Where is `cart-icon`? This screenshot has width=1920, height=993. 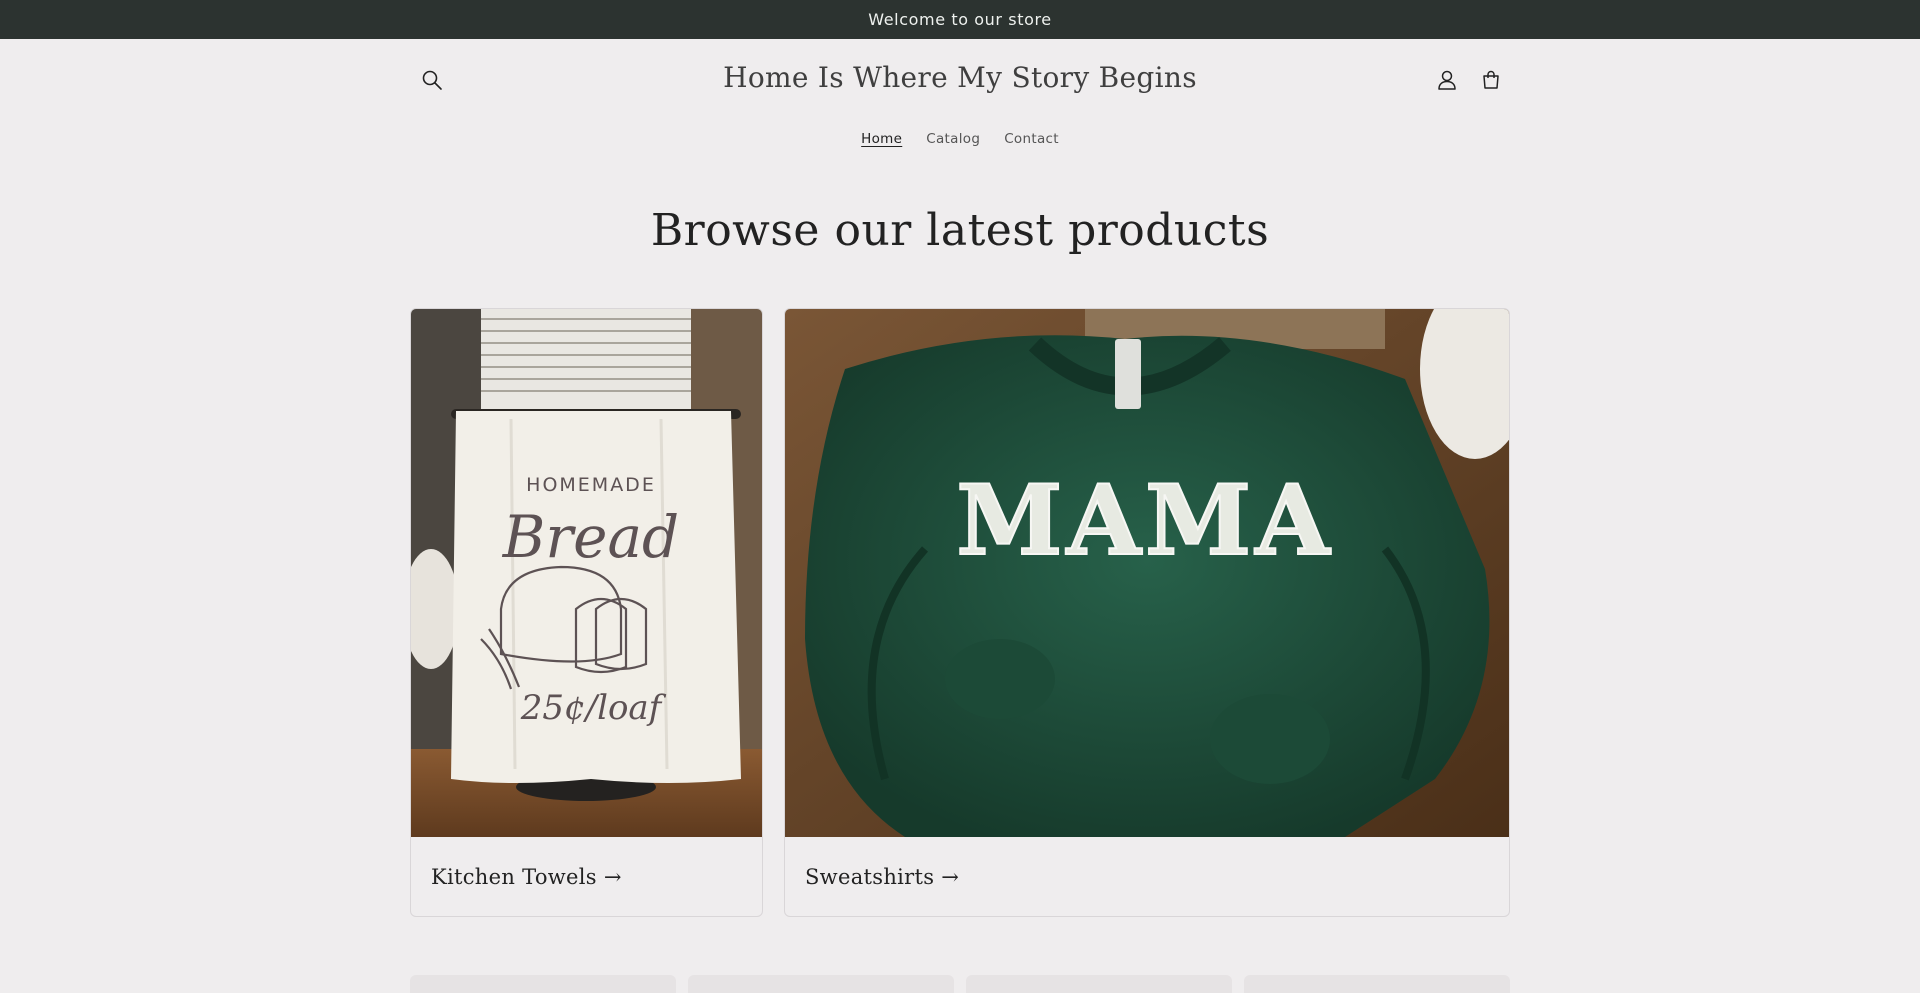
cart-icon is located at coordinates (1491, 79).